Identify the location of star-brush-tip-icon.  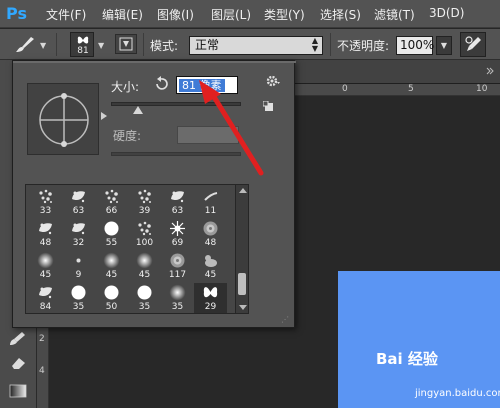
(177, 228).